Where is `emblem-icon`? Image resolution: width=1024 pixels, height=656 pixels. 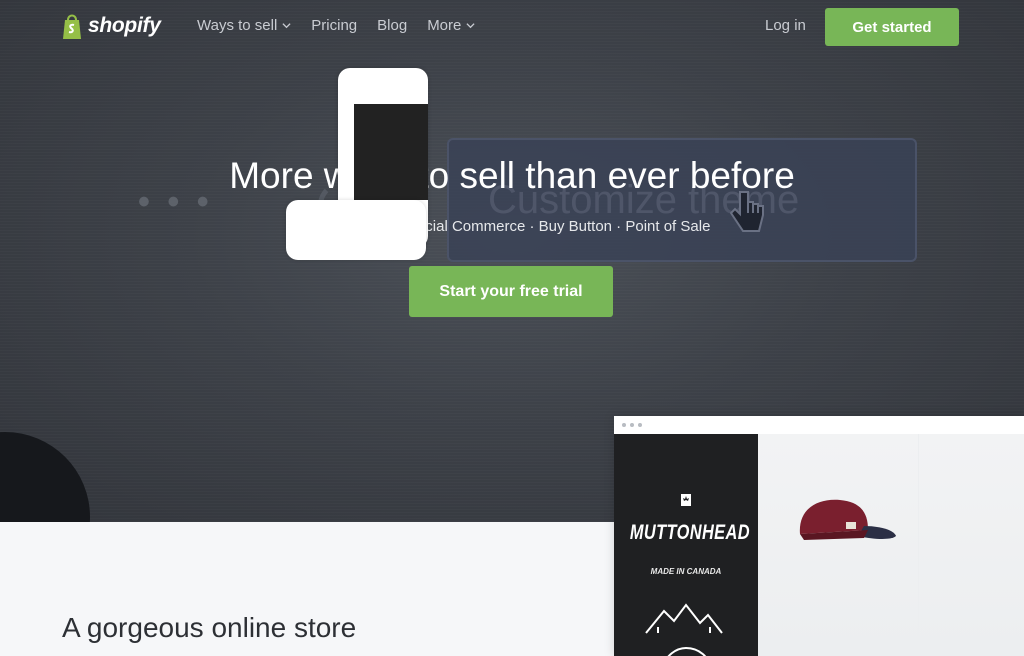 emblem-icon is located at coordinates (687, 651).